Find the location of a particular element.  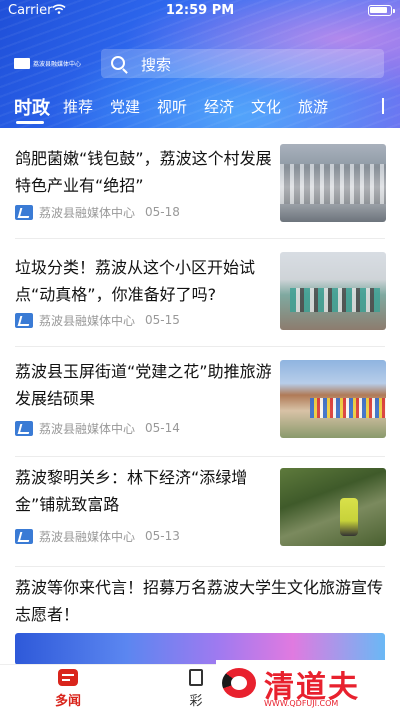

article-meta: 荔波县融媒体中心 05-13 is located at coordinates (97, 536).